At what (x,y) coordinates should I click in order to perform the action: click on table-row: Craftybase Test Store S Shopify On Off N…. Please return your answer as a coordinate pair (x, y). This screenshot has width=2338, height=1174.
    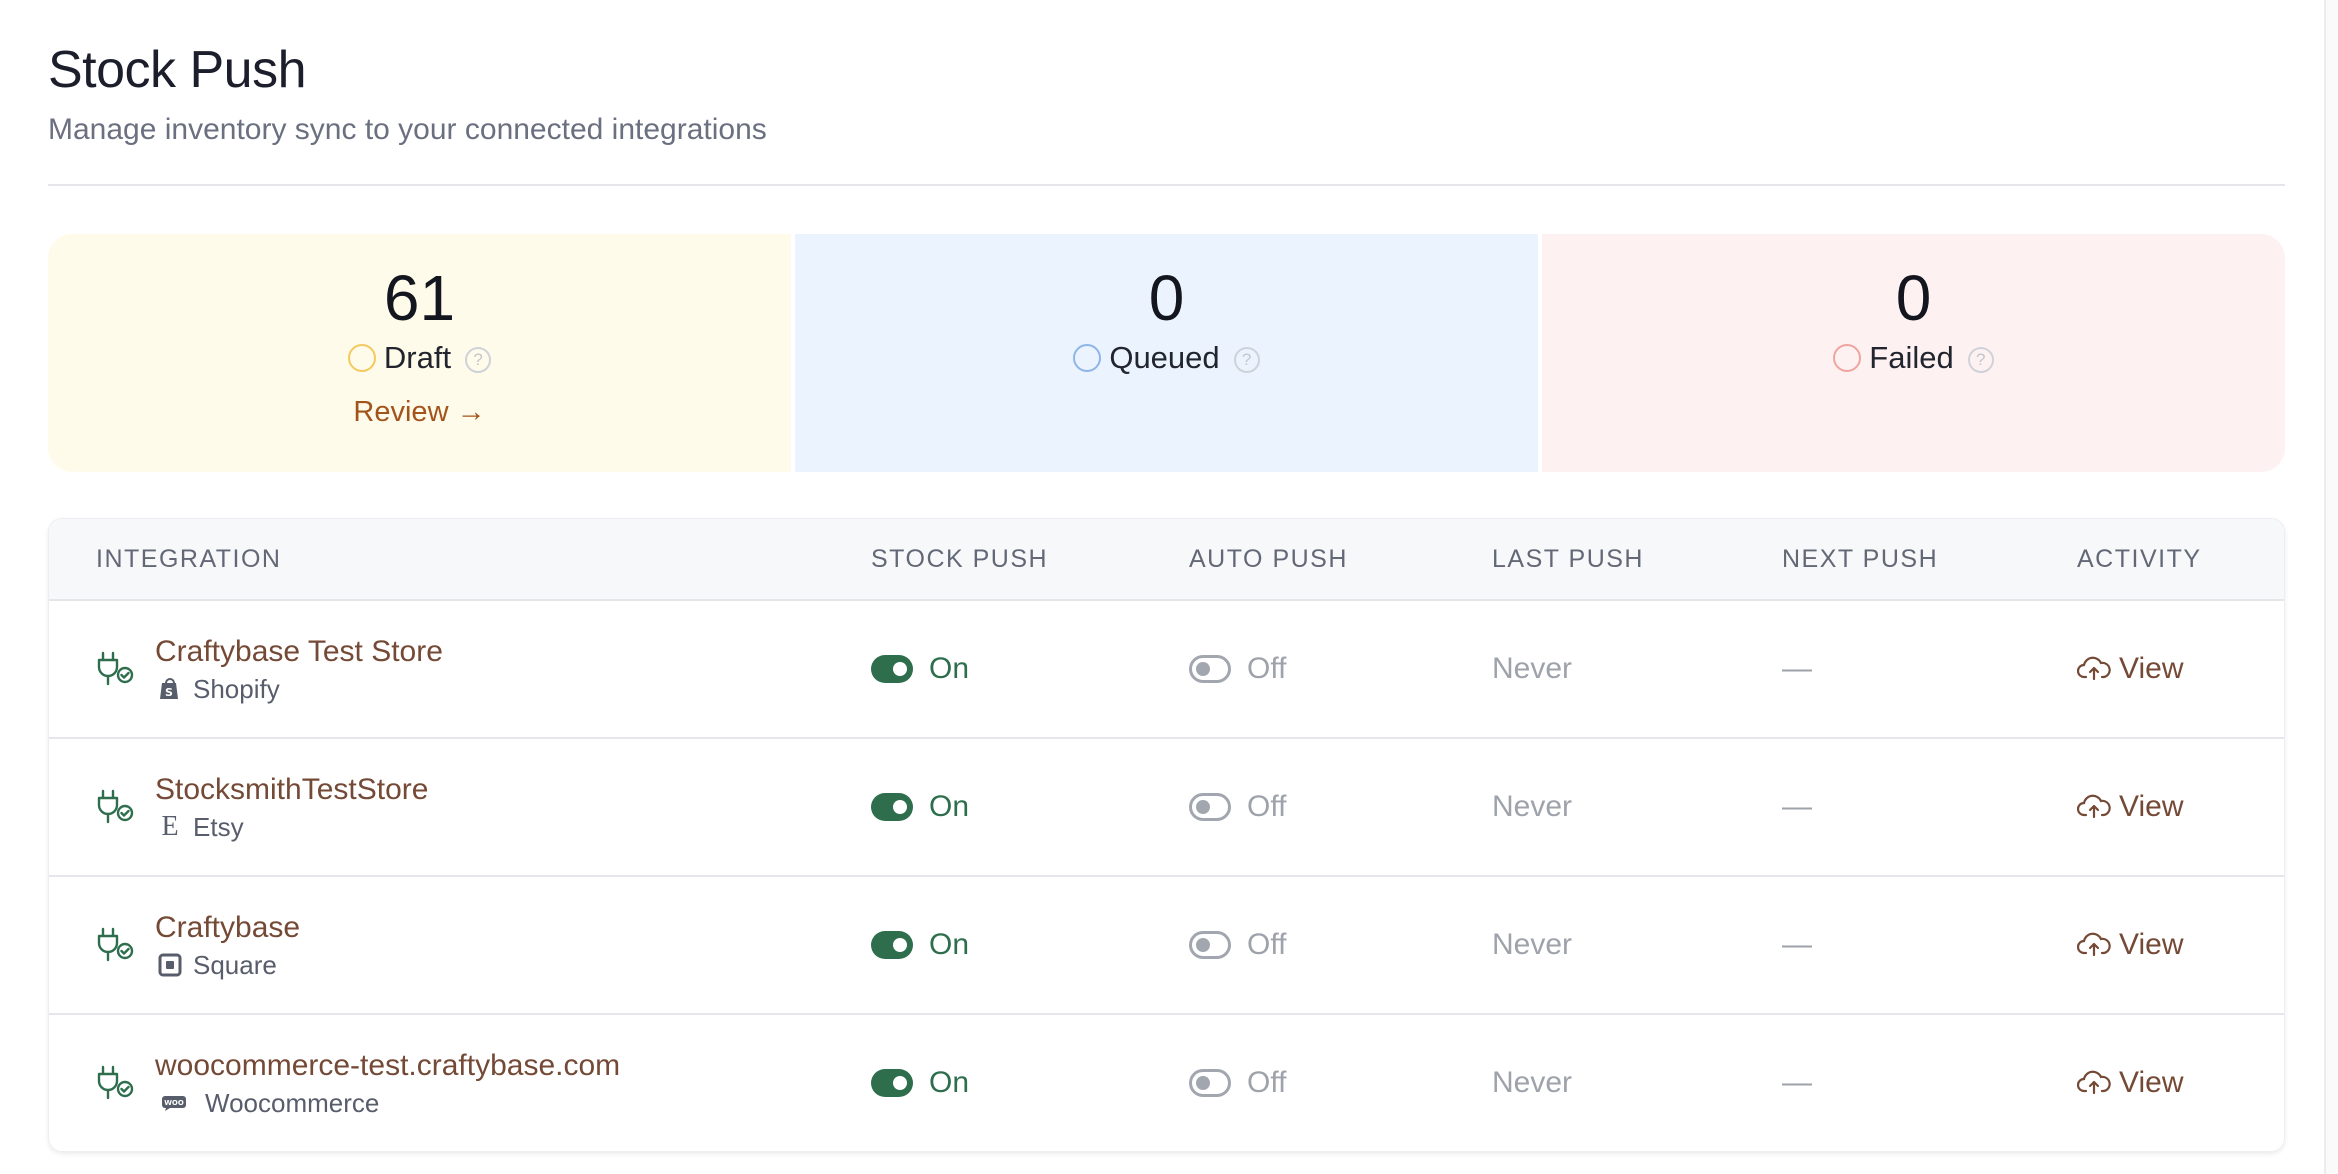
    Looking at the image, I should click on (1166, 670).